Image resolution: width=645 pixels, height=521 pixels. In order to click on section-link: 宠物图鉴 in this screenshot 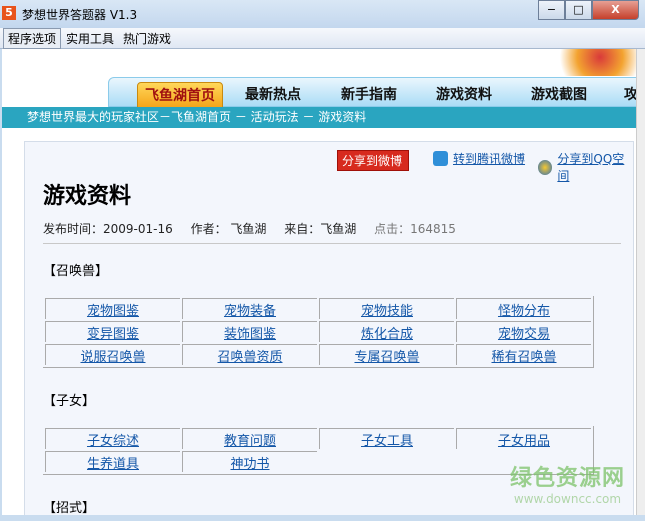, I will do `click(113, 311)`.